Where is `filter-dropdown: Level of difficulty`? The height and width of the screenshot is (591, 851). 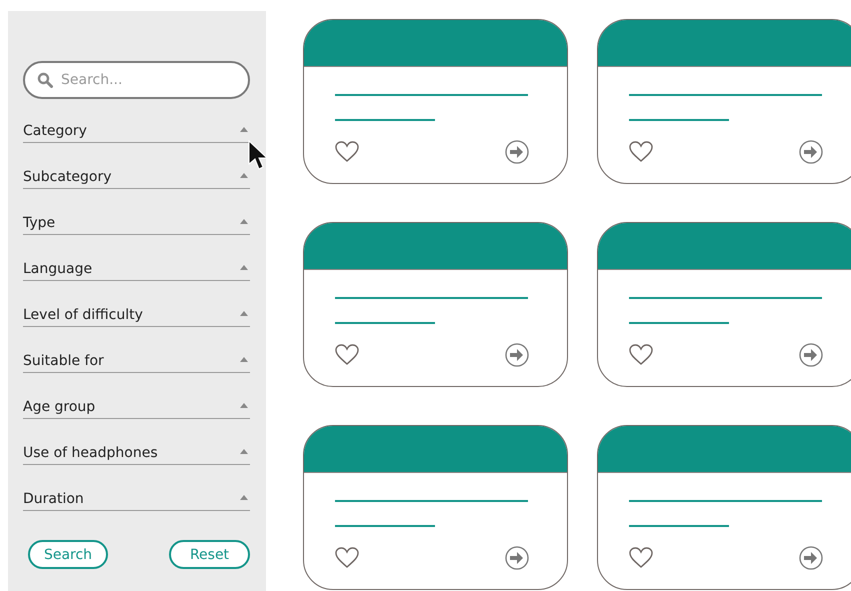
filter-dropdown: Level of difficulty is located at coordinates (136, 315).